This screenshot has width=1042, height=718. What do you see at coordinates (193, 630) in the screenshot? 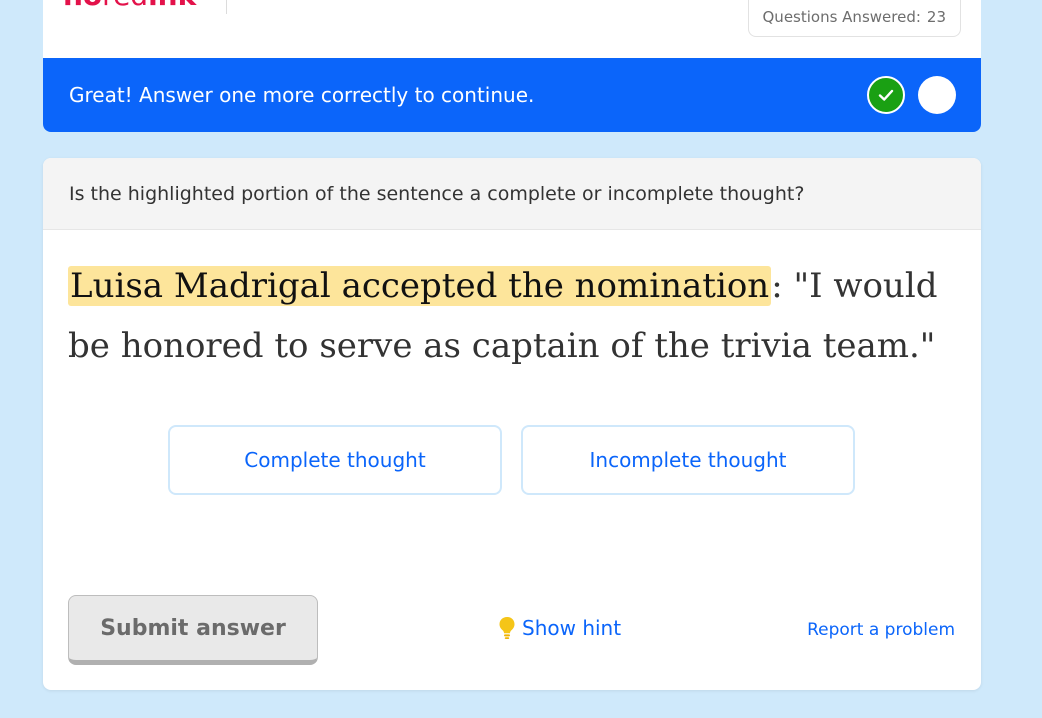
I see `submit-answer-button: Submit answer` at bounding box center [193, 630].